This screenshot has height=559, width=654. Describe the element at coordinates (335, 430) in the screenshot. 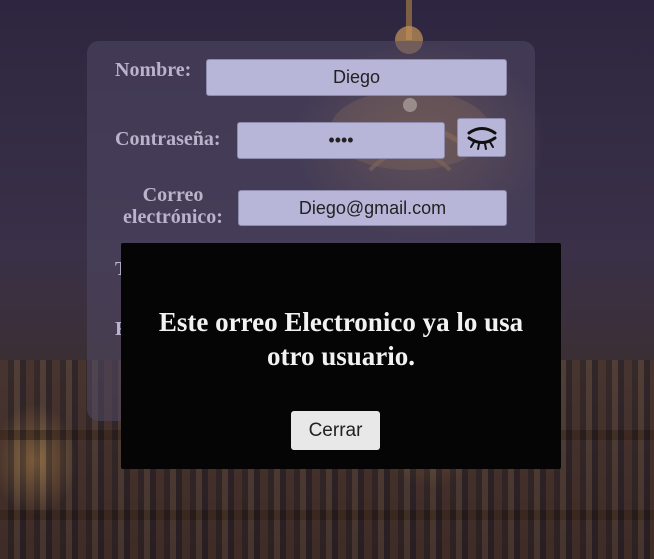

I see `close-button: Cerrar` at that location.